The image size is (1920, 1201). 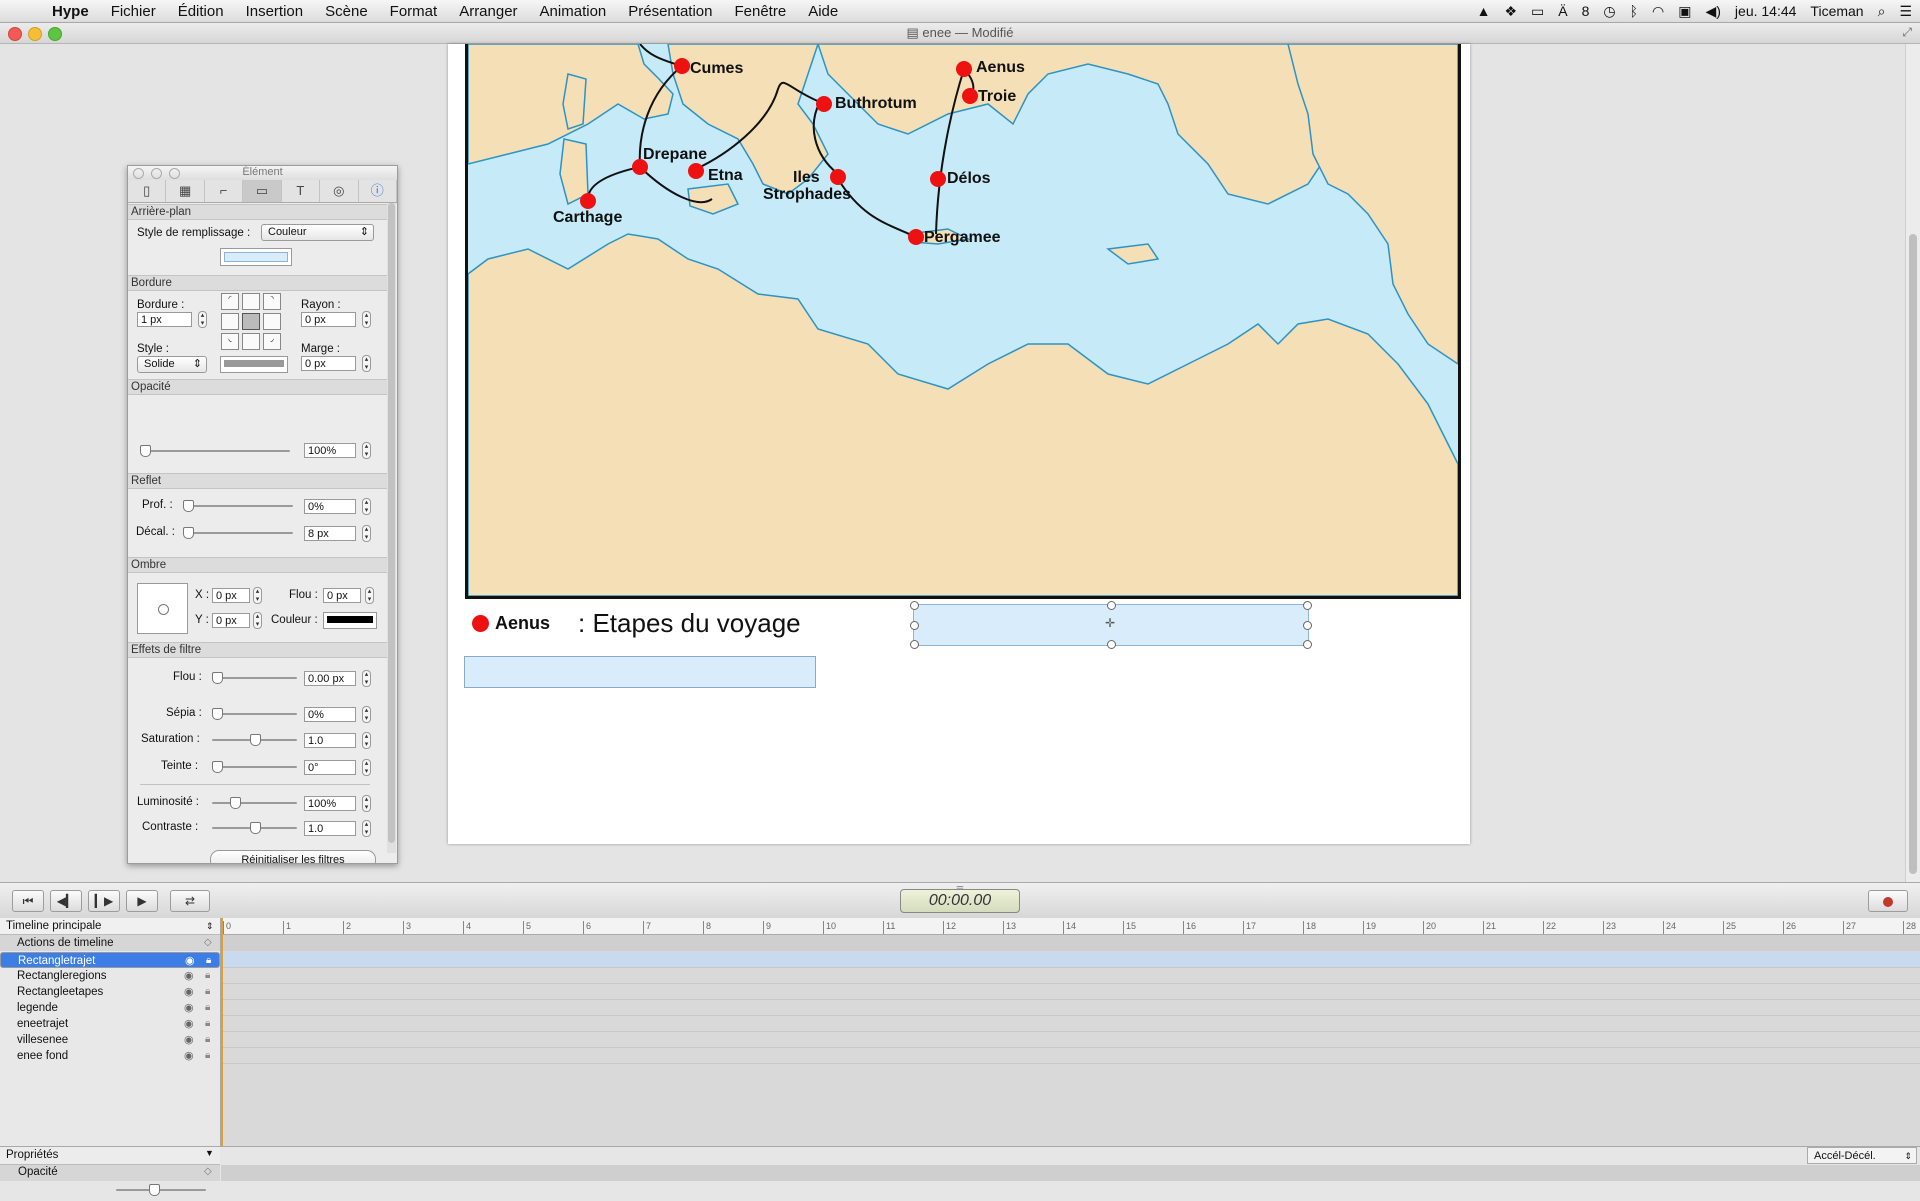 I want to click on menu-arranger: Arranger, so click(x=488, y=11).